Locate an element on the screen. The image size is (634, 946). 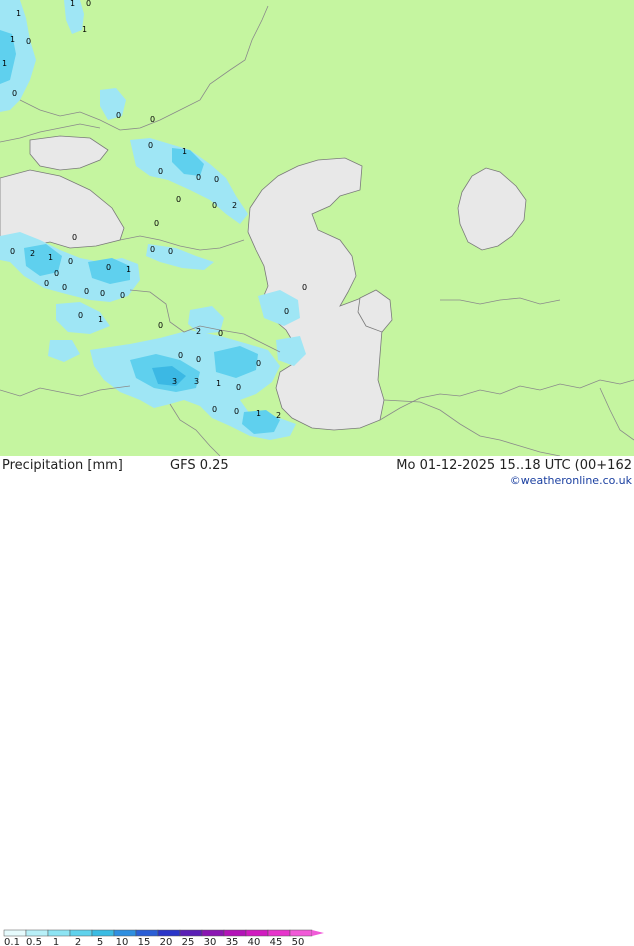
credit-link: ©weatheronline.co.uk is located at coordinates (571, 480).